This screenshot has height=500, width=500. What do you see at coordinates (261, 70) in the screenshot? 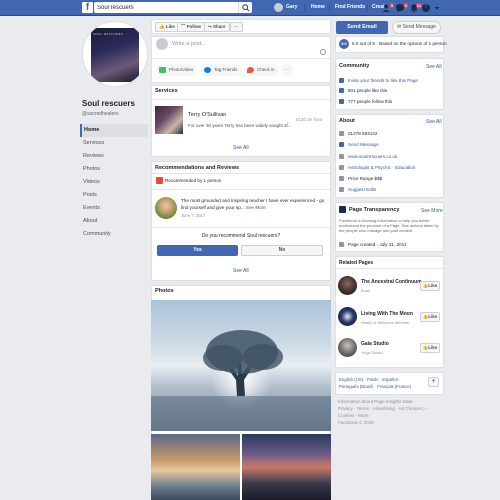
I see `check-in-button: Check in` at bounding box center [261, 70].